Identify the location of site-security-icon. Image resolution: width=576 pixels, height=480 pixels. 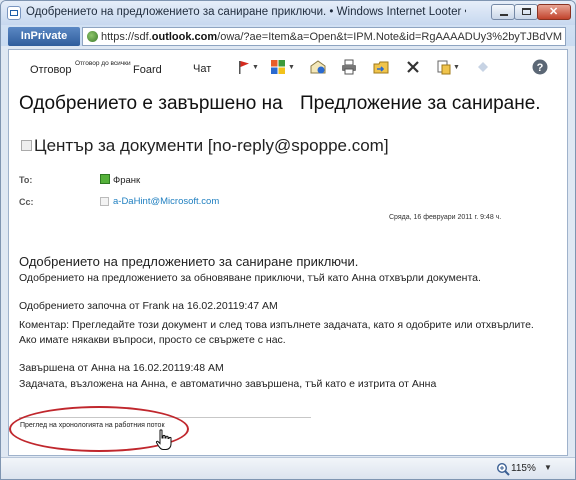
(92, 36).